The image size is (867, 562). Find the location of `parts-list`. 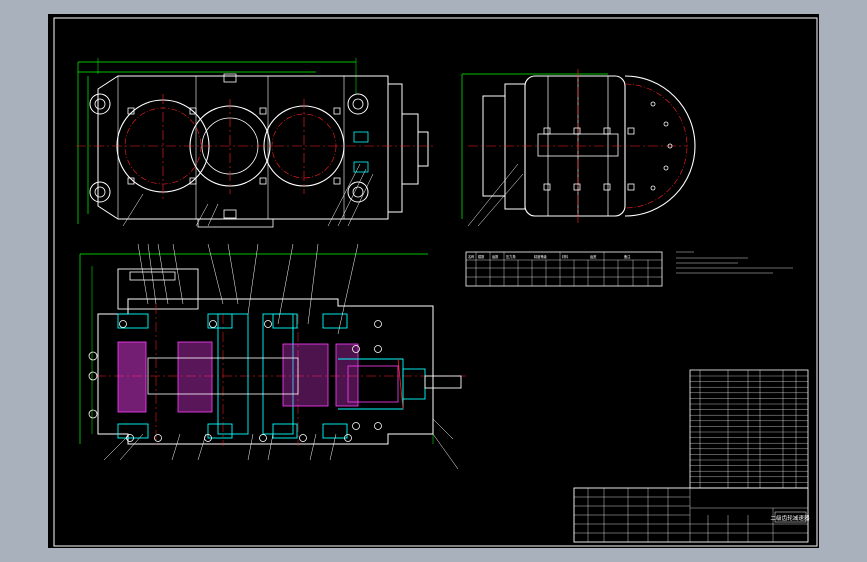

parts-list is located at coordinates (749, 429).